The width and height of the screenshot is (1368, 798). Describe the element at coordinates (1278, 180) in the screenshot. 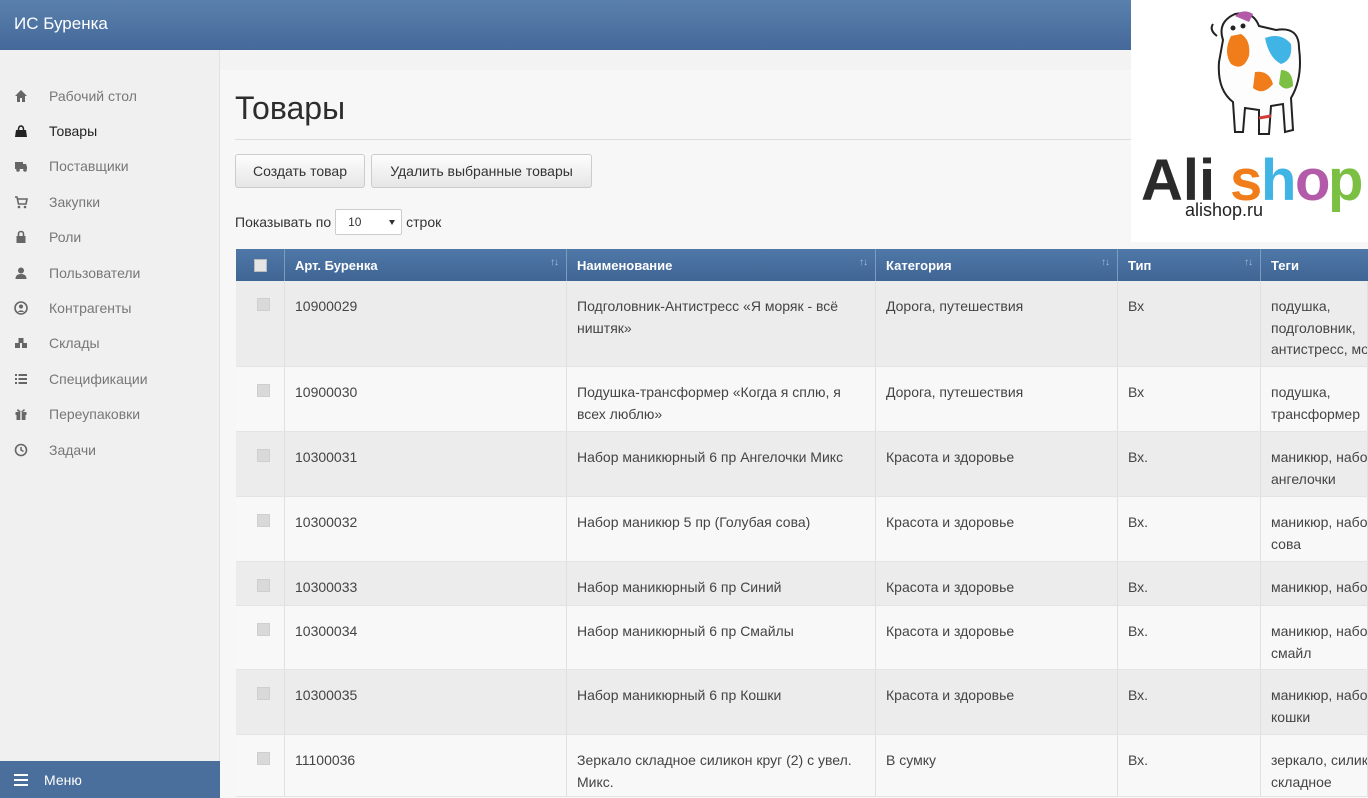

I see `logo-text-shop-h: h` at that location.